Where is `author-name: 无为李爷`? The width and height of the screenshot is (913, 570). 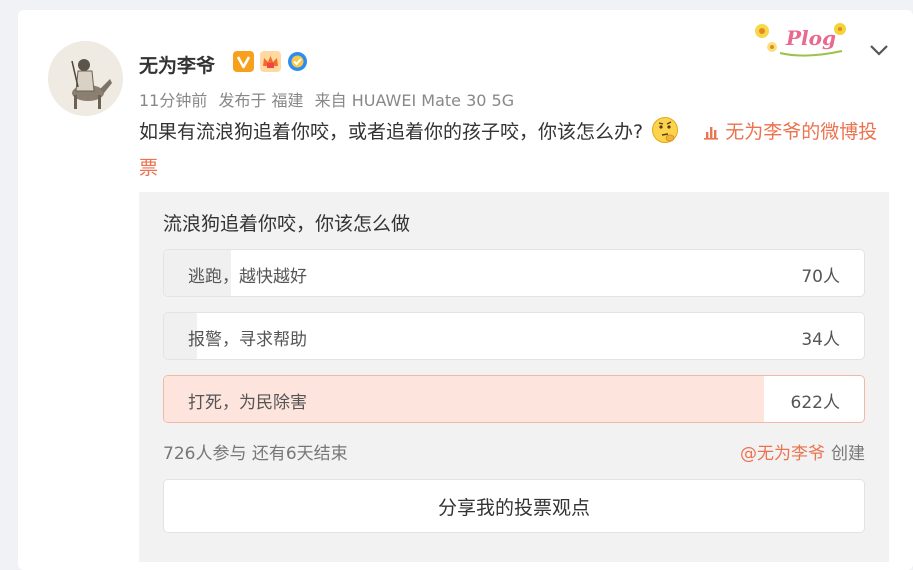
author-name: 无为李爷 is located at coordinates (177, 64).